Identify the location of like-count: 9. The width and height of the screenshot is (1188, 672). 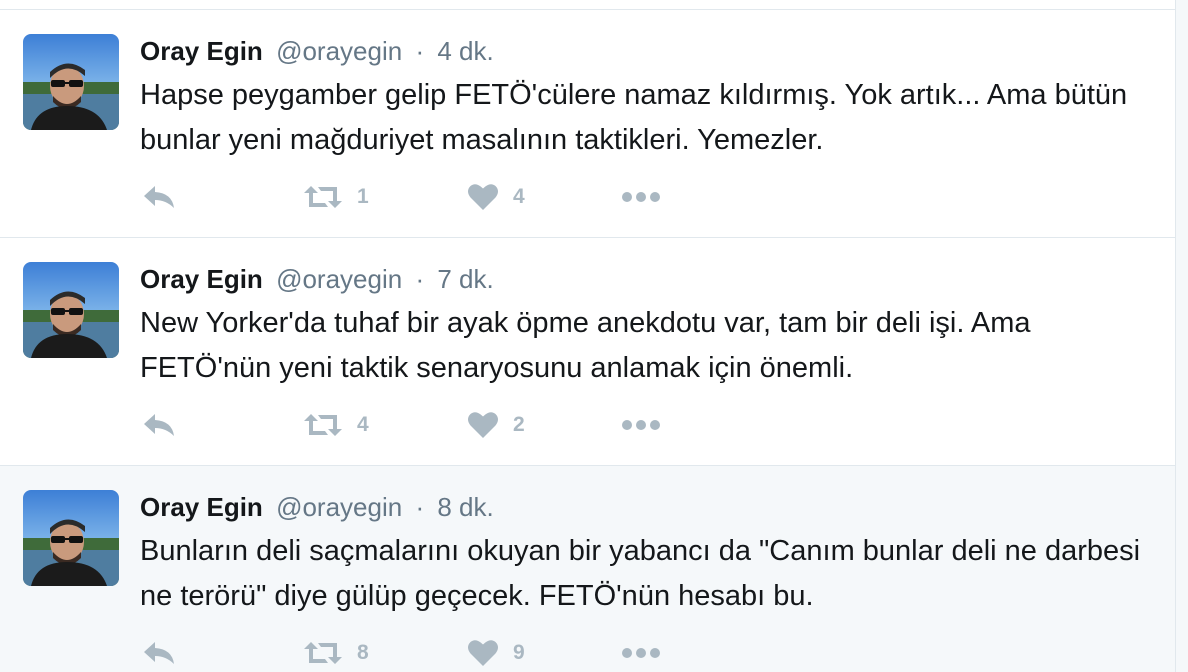
(519, 652).